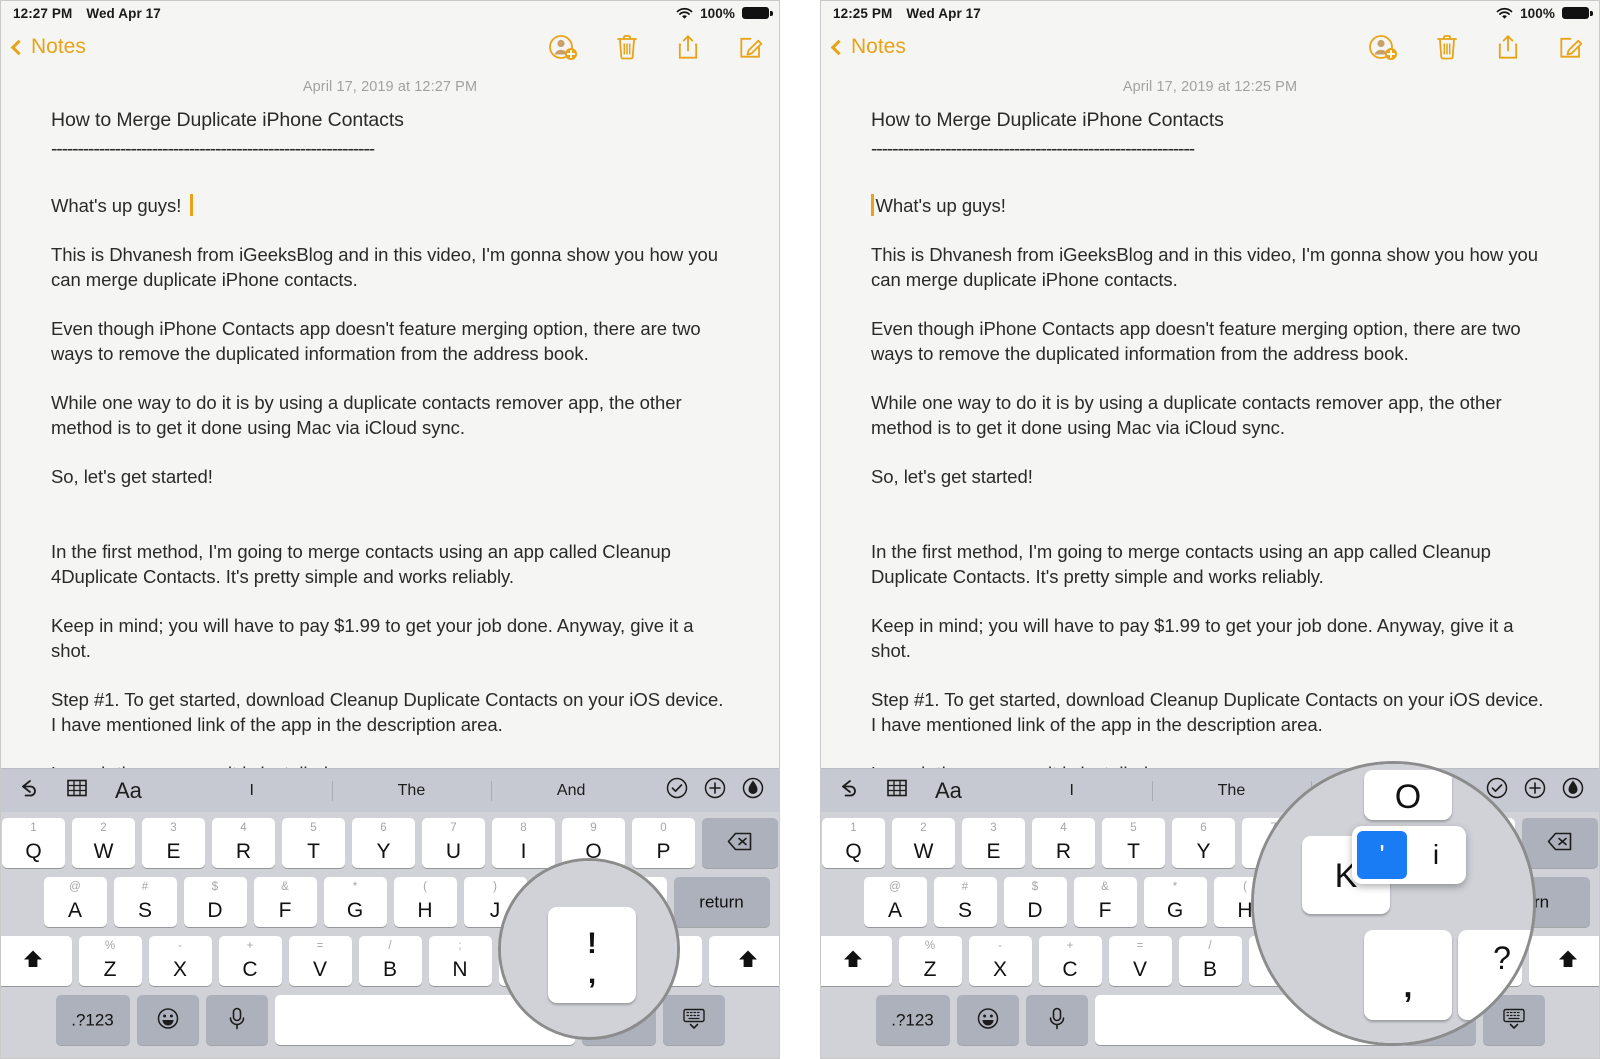 The height and width of the screenshot is (1059, 1600). I want to click on key-Z: % Z, so click(110, 961).